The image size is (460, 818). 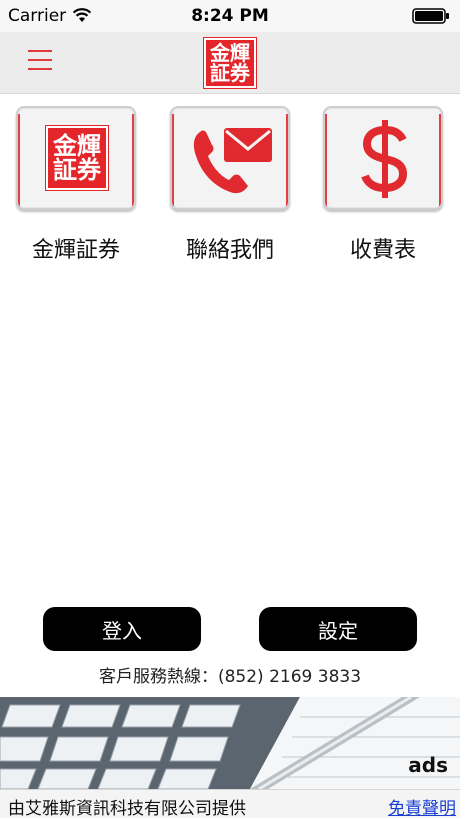 What do you see at coordinates (40, 61) in the screenshot?
I see `hamburger-menu-icon` at bounding box center [40, 61].